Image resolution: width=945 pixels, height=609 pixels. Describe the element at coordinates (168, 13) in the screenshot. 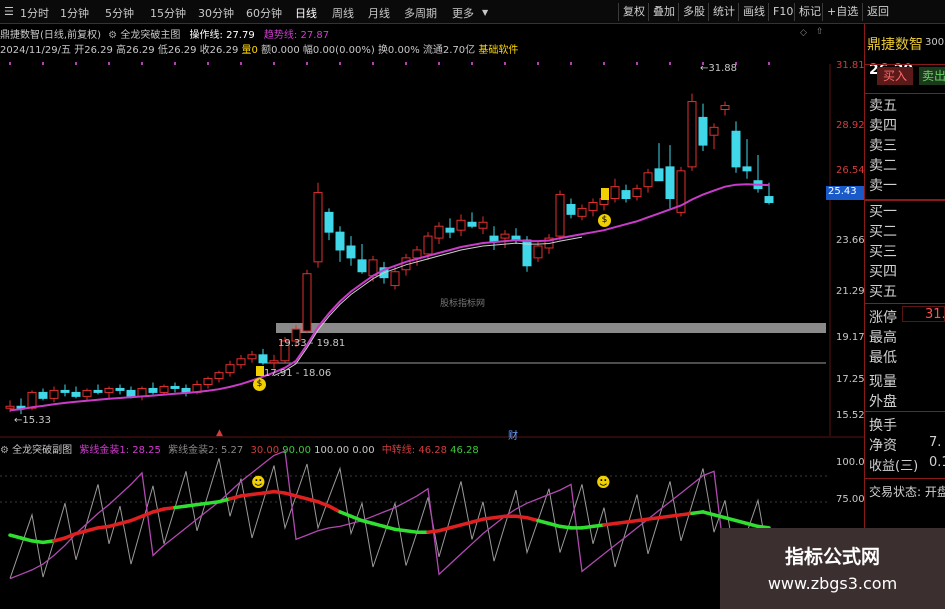

I see `tab-period-15min: 15分钟` at that location.